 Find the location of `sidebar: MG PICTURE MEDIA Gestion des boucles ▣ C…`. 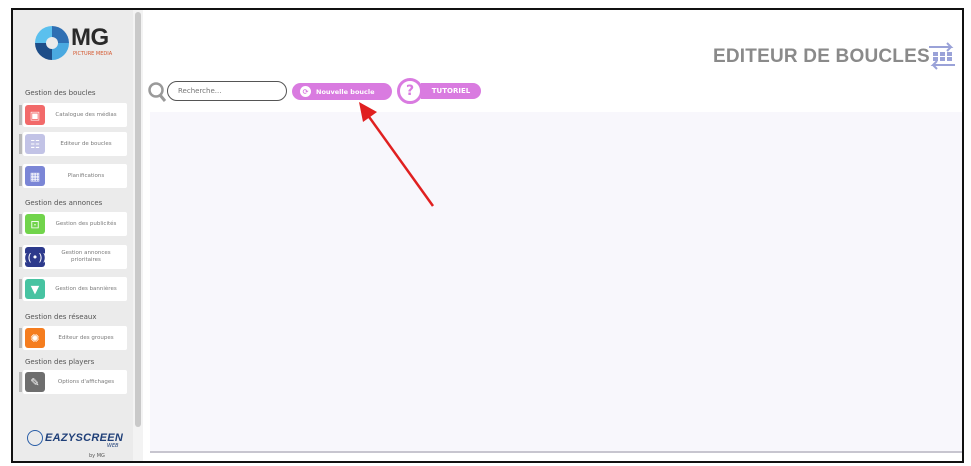

sidebar: MG PICTURE MEDIA Gestion des boucles ▣ C… is located at coordinates (73, 235).